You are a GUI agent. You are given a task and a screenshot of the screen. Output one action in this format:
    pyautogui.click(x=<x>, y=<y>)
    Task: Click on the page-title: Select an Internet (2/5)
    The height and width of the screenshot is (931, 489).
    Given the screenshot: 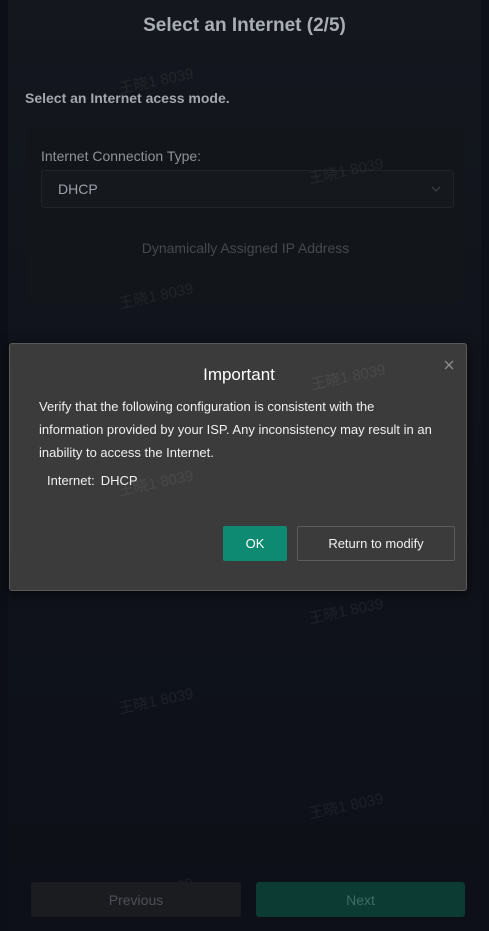 What is the action you would take?
    pyautogui.click(x=244, y=25)
    